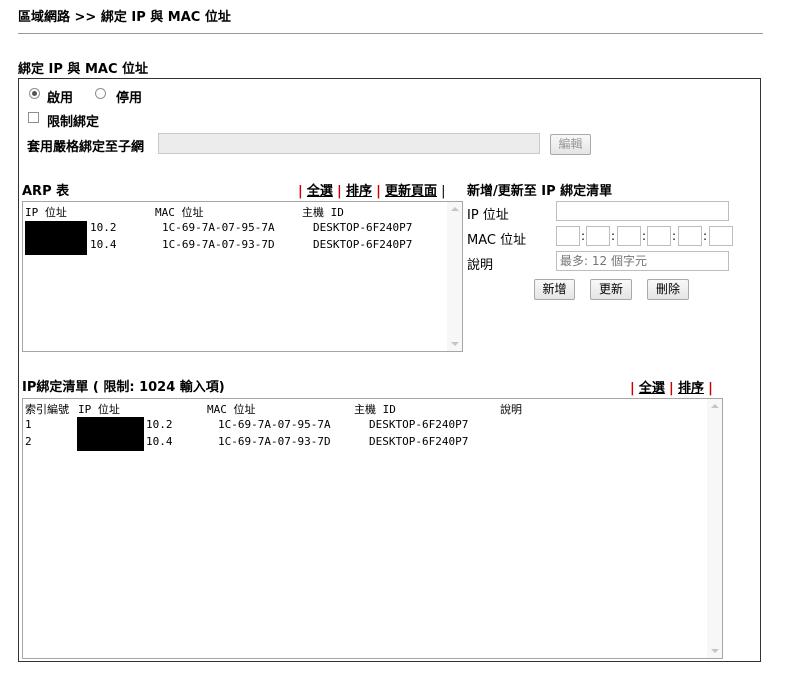  What do you see at coordinates (103, 244) in the screenshot?
I see `arp-row-ip: 10.4` at bounding box center [103, 244].